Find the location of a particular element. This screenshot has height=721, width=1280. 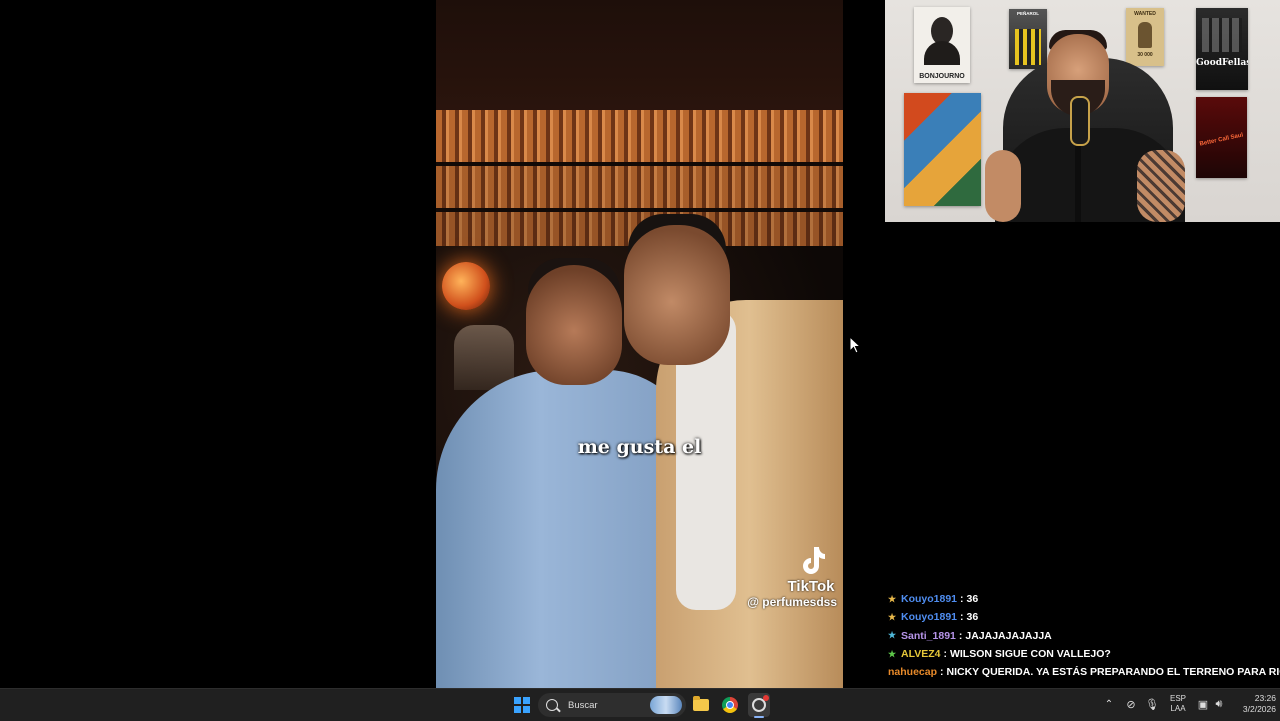

search-label: Buscar is located at coordinates (583, 705).